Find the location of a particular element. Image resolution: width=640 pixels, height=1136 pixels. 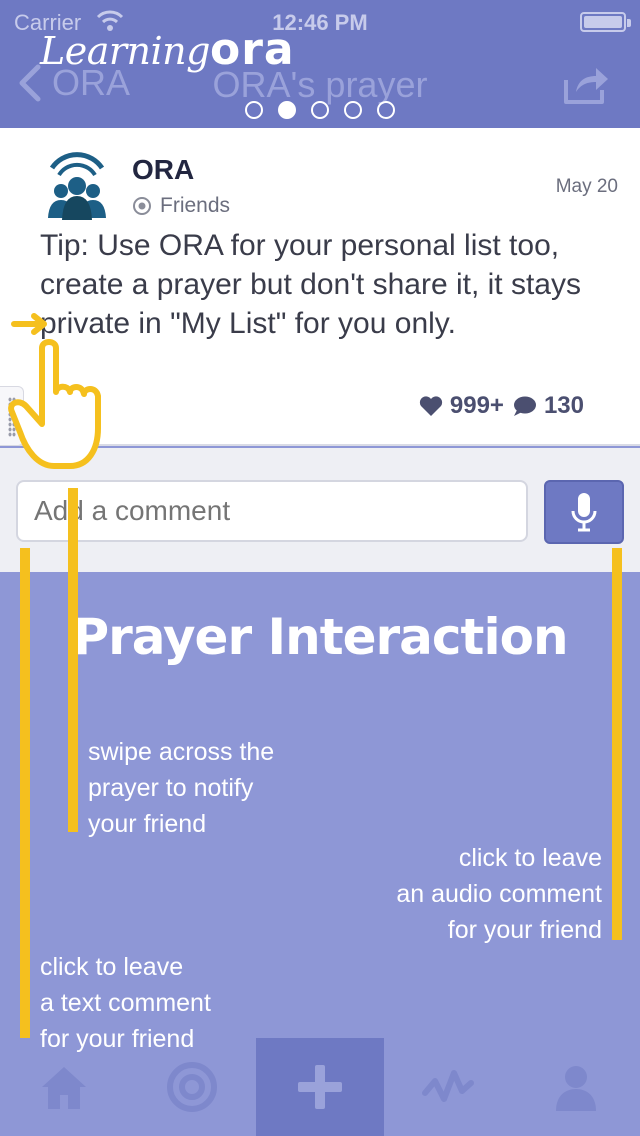

target-icon is located at coordinates (192, 1087).